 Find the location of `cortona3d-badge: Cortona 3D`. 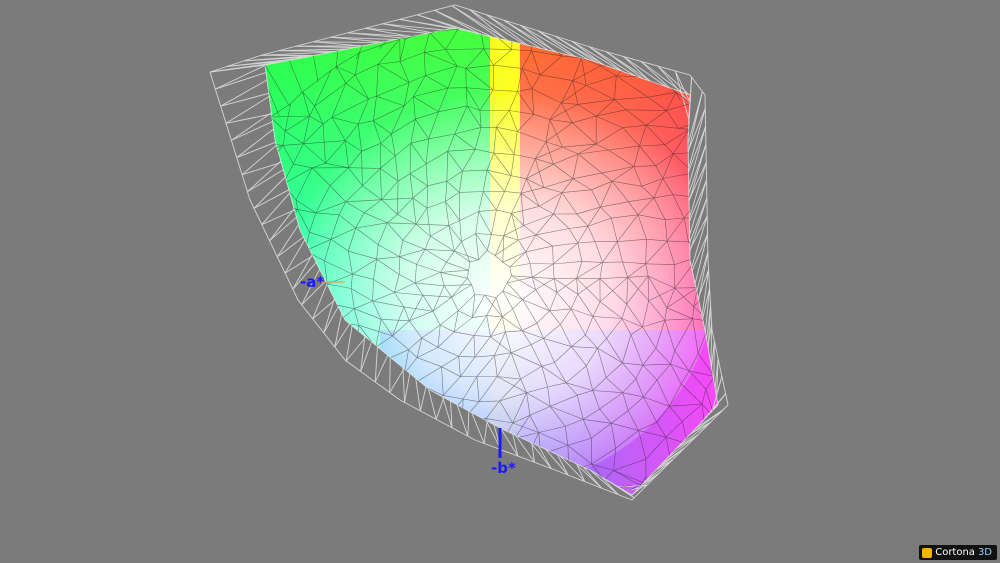

cortona3d-badge: Cortona 3D is located at coordinates (958, 552).